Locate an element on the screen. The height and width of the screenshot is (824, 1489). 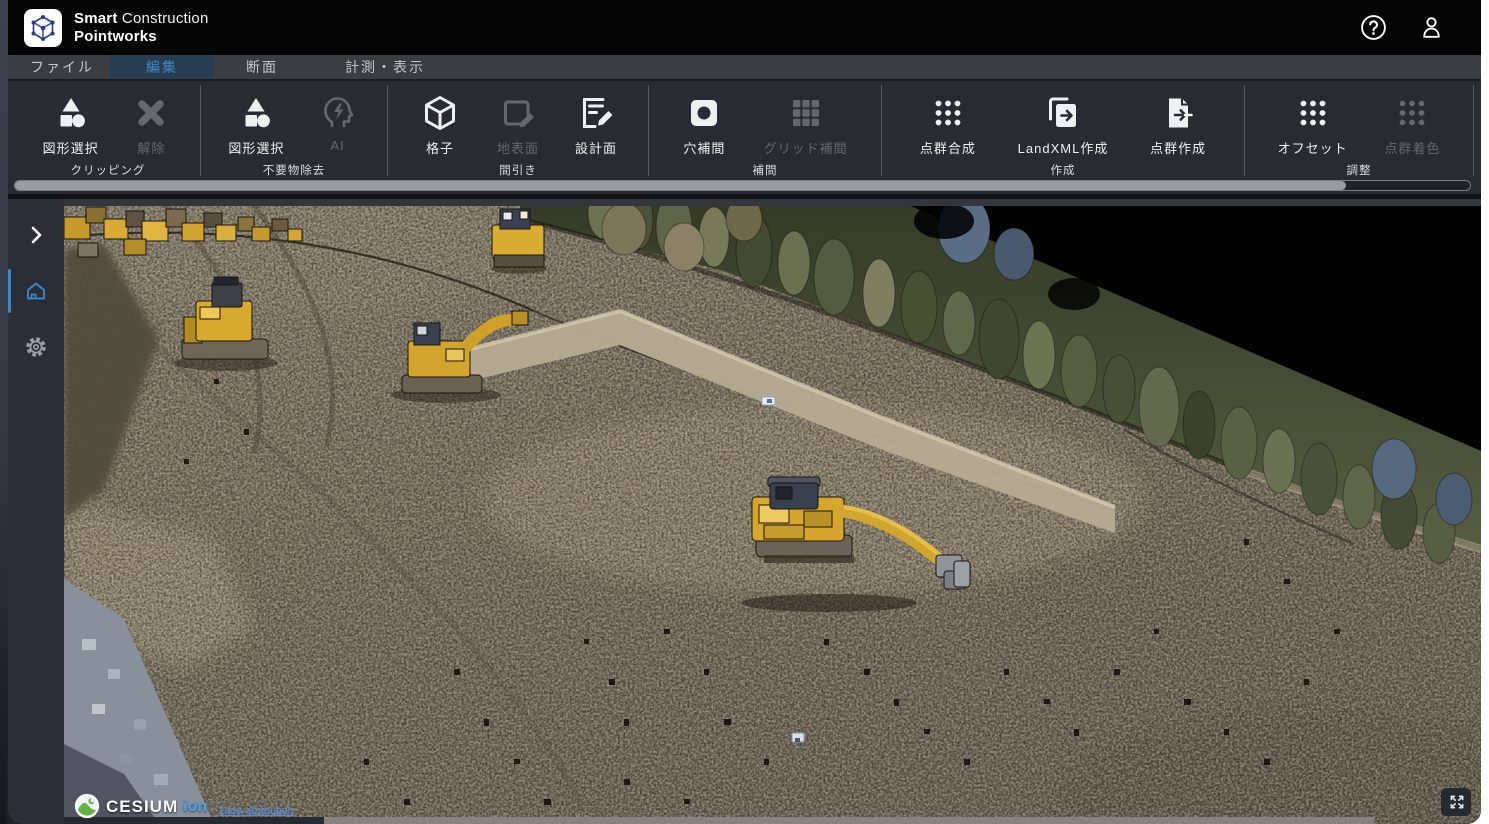
sidebar-item-expand is located at coordinates (36, 235).